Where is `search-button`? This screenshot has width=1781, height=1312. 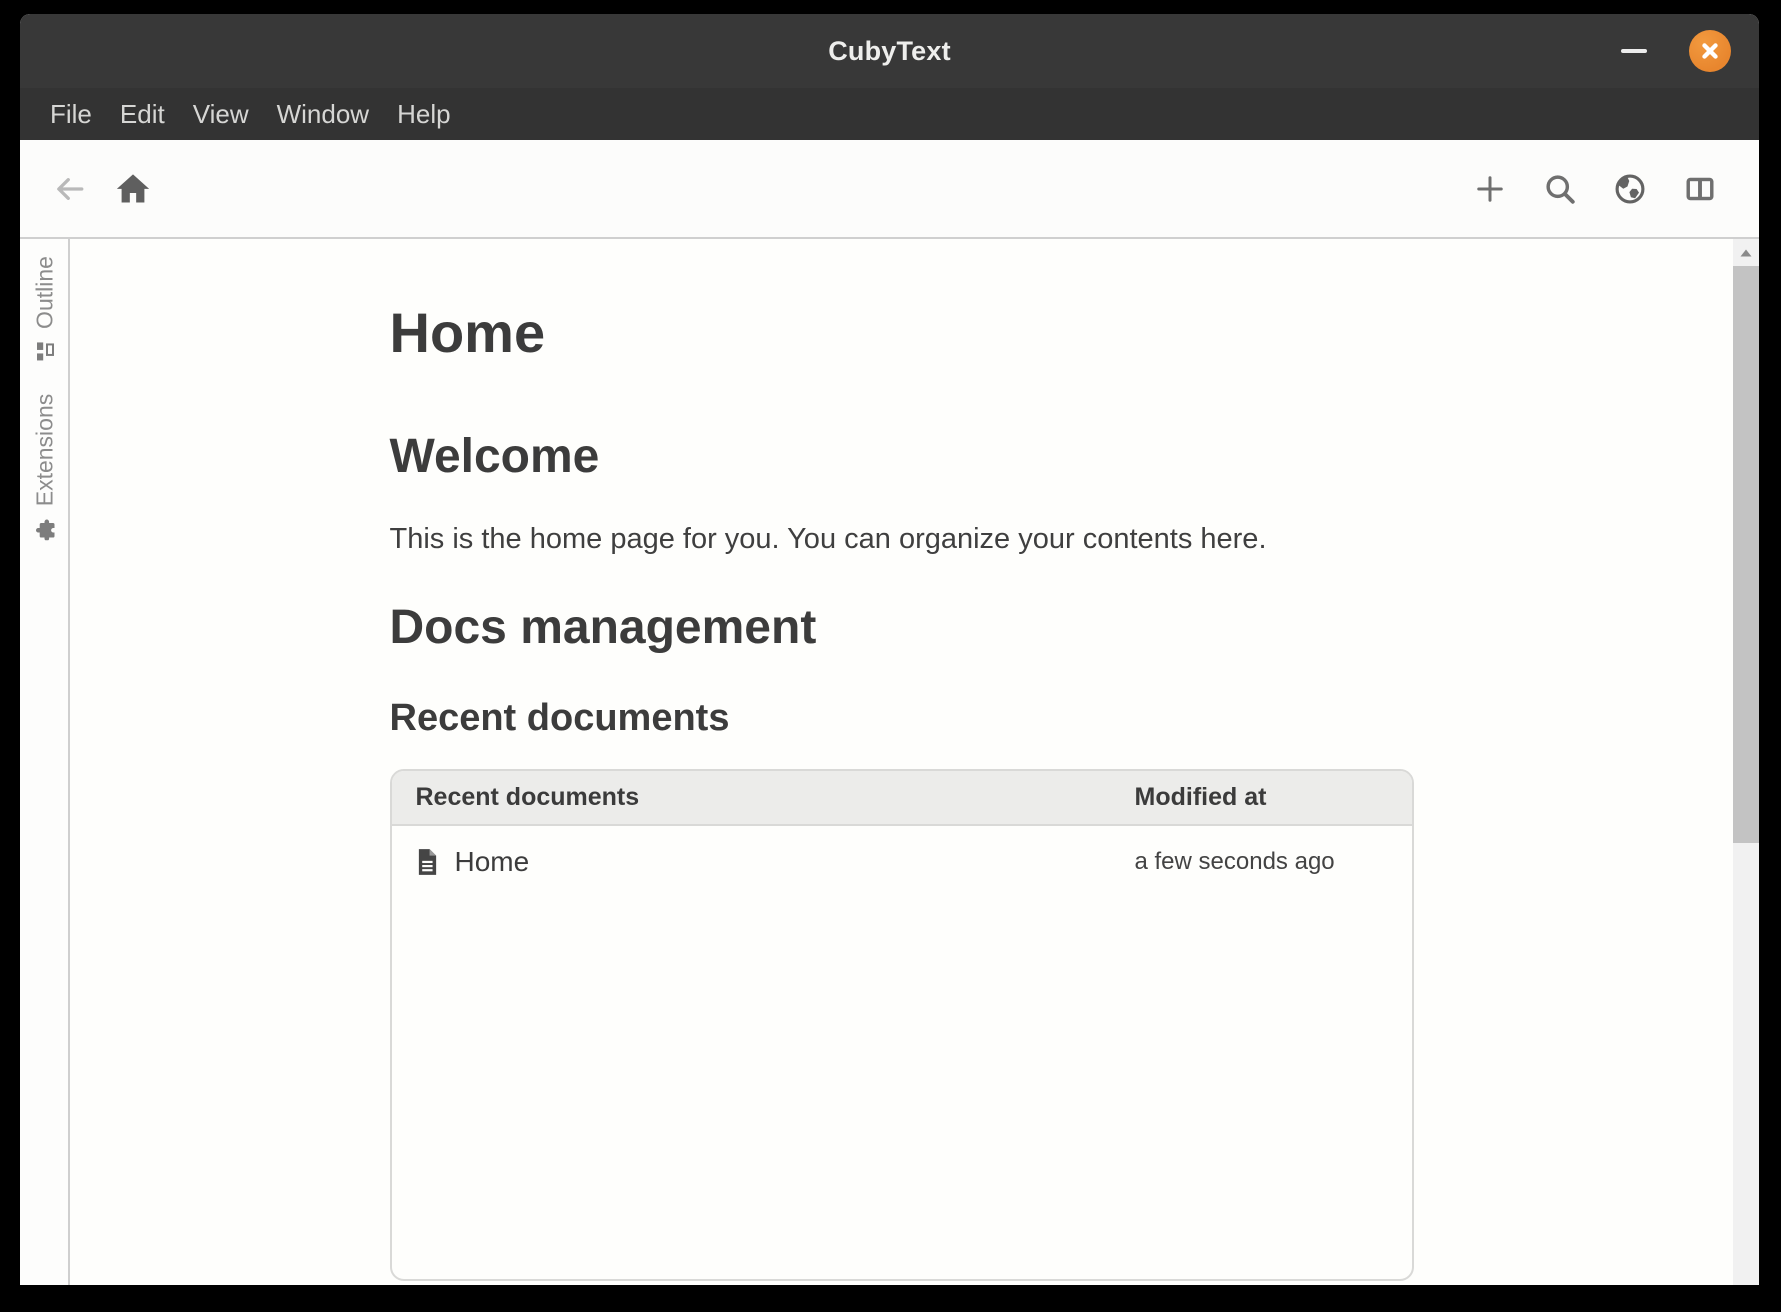 search-button is located at coordinates (1560, 189).